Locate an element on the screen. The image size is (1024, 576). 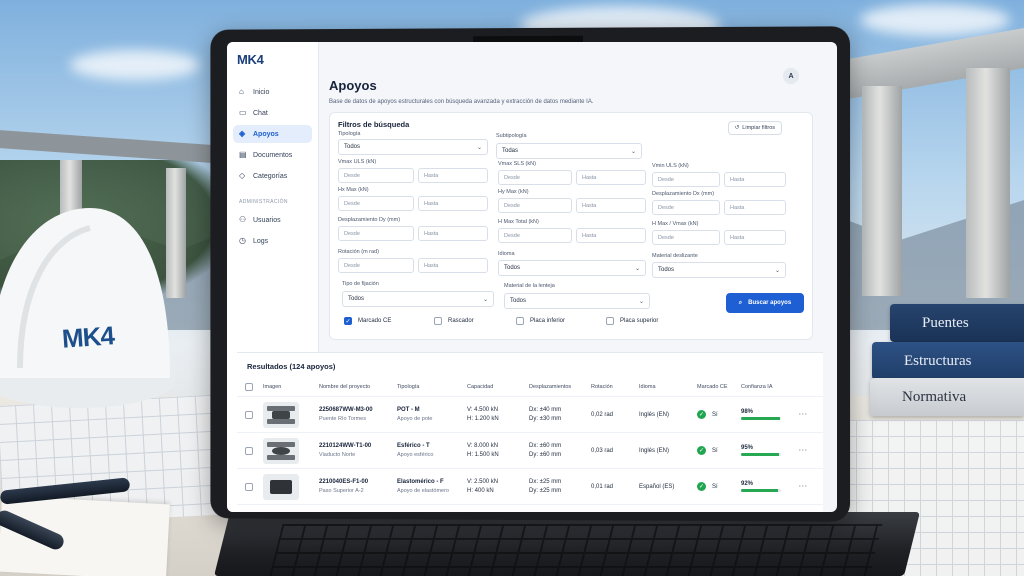
check-placa-inferior: Placa inferior is located at coordinates (540, 321).